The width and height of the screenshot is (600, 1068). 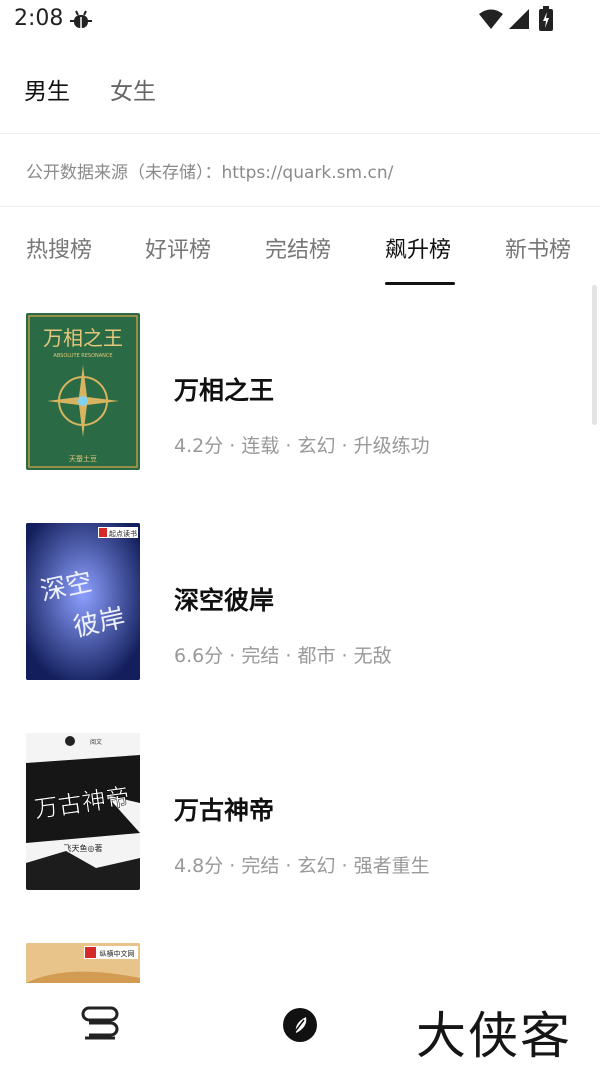 What do you see at coordinates (420, 283) in the screenshot?
I see `active-tab-indicator` at bounding box center [420, 283].